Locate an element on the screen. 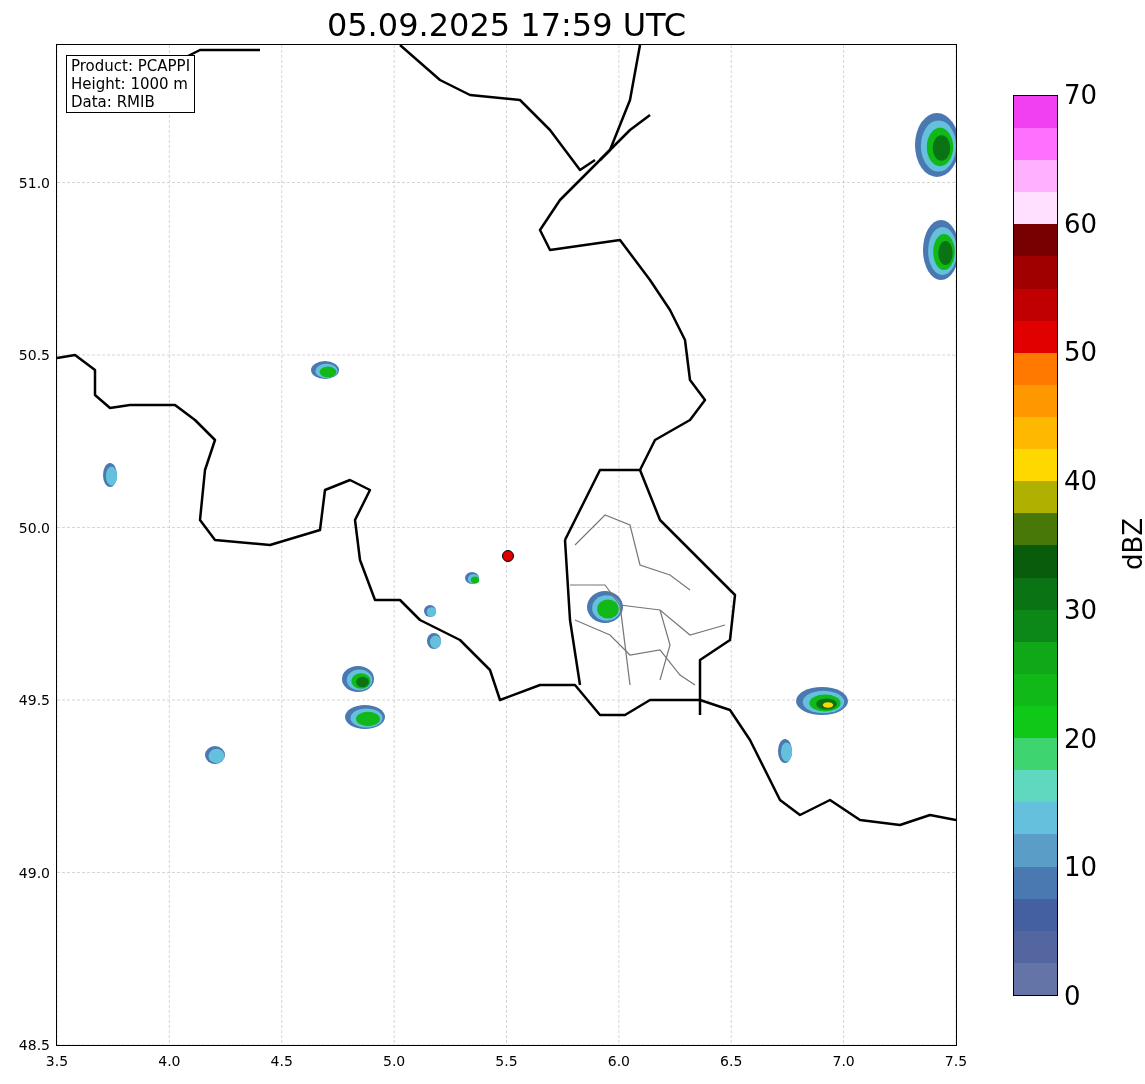 The height and width of the screenshot is (1084, 1145). y-tick-label: 51.0 is located at coordinates (34, 182).